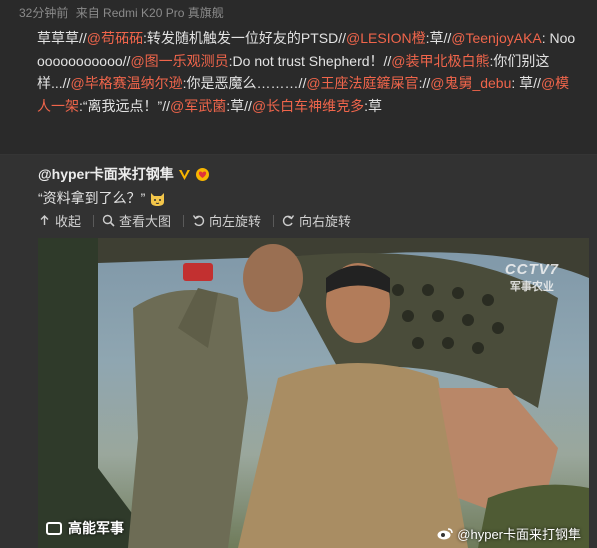 This screenshot has height=548, width=597. I want to click on image-watermark: @hyper卡面来打钢隼, so click(509, 533).